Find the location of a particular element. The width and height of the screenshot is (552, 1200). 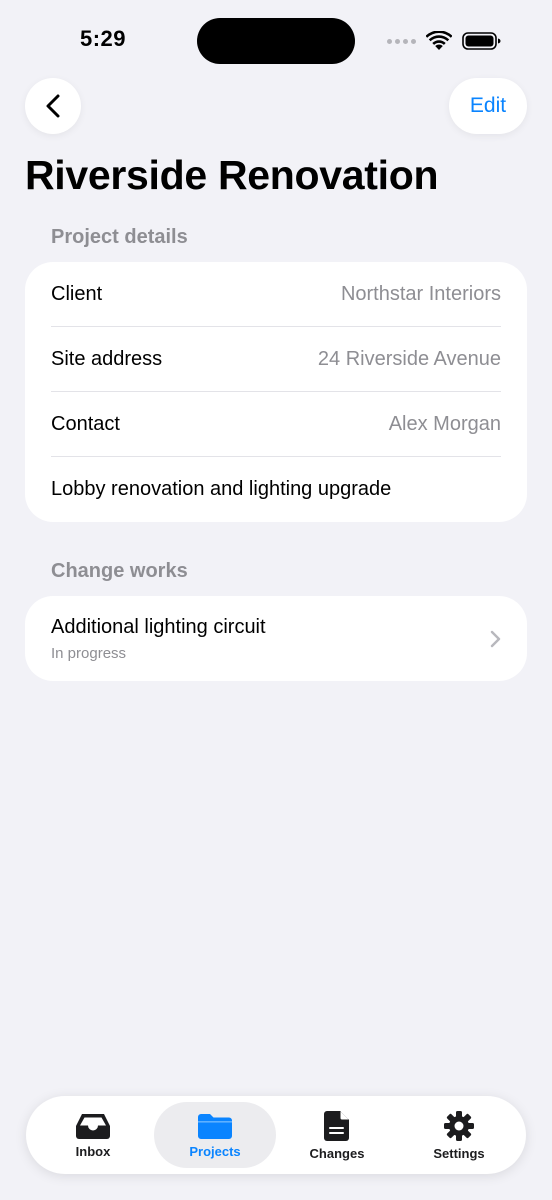

detail-value: Alex Morgan is located at coordinates (444, 424).